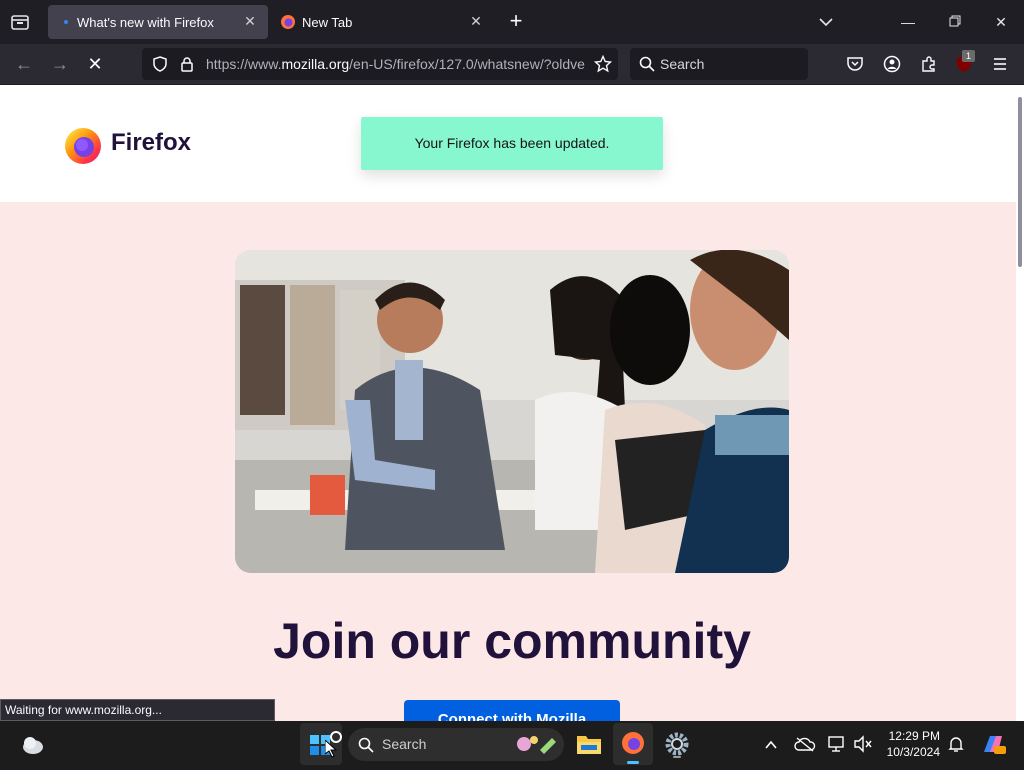 Image resolution: width=1024 pixels, height=770 pixels. I want to click on connect-with-mozilla-button: Connect with Mozilla, so click(512, 710).